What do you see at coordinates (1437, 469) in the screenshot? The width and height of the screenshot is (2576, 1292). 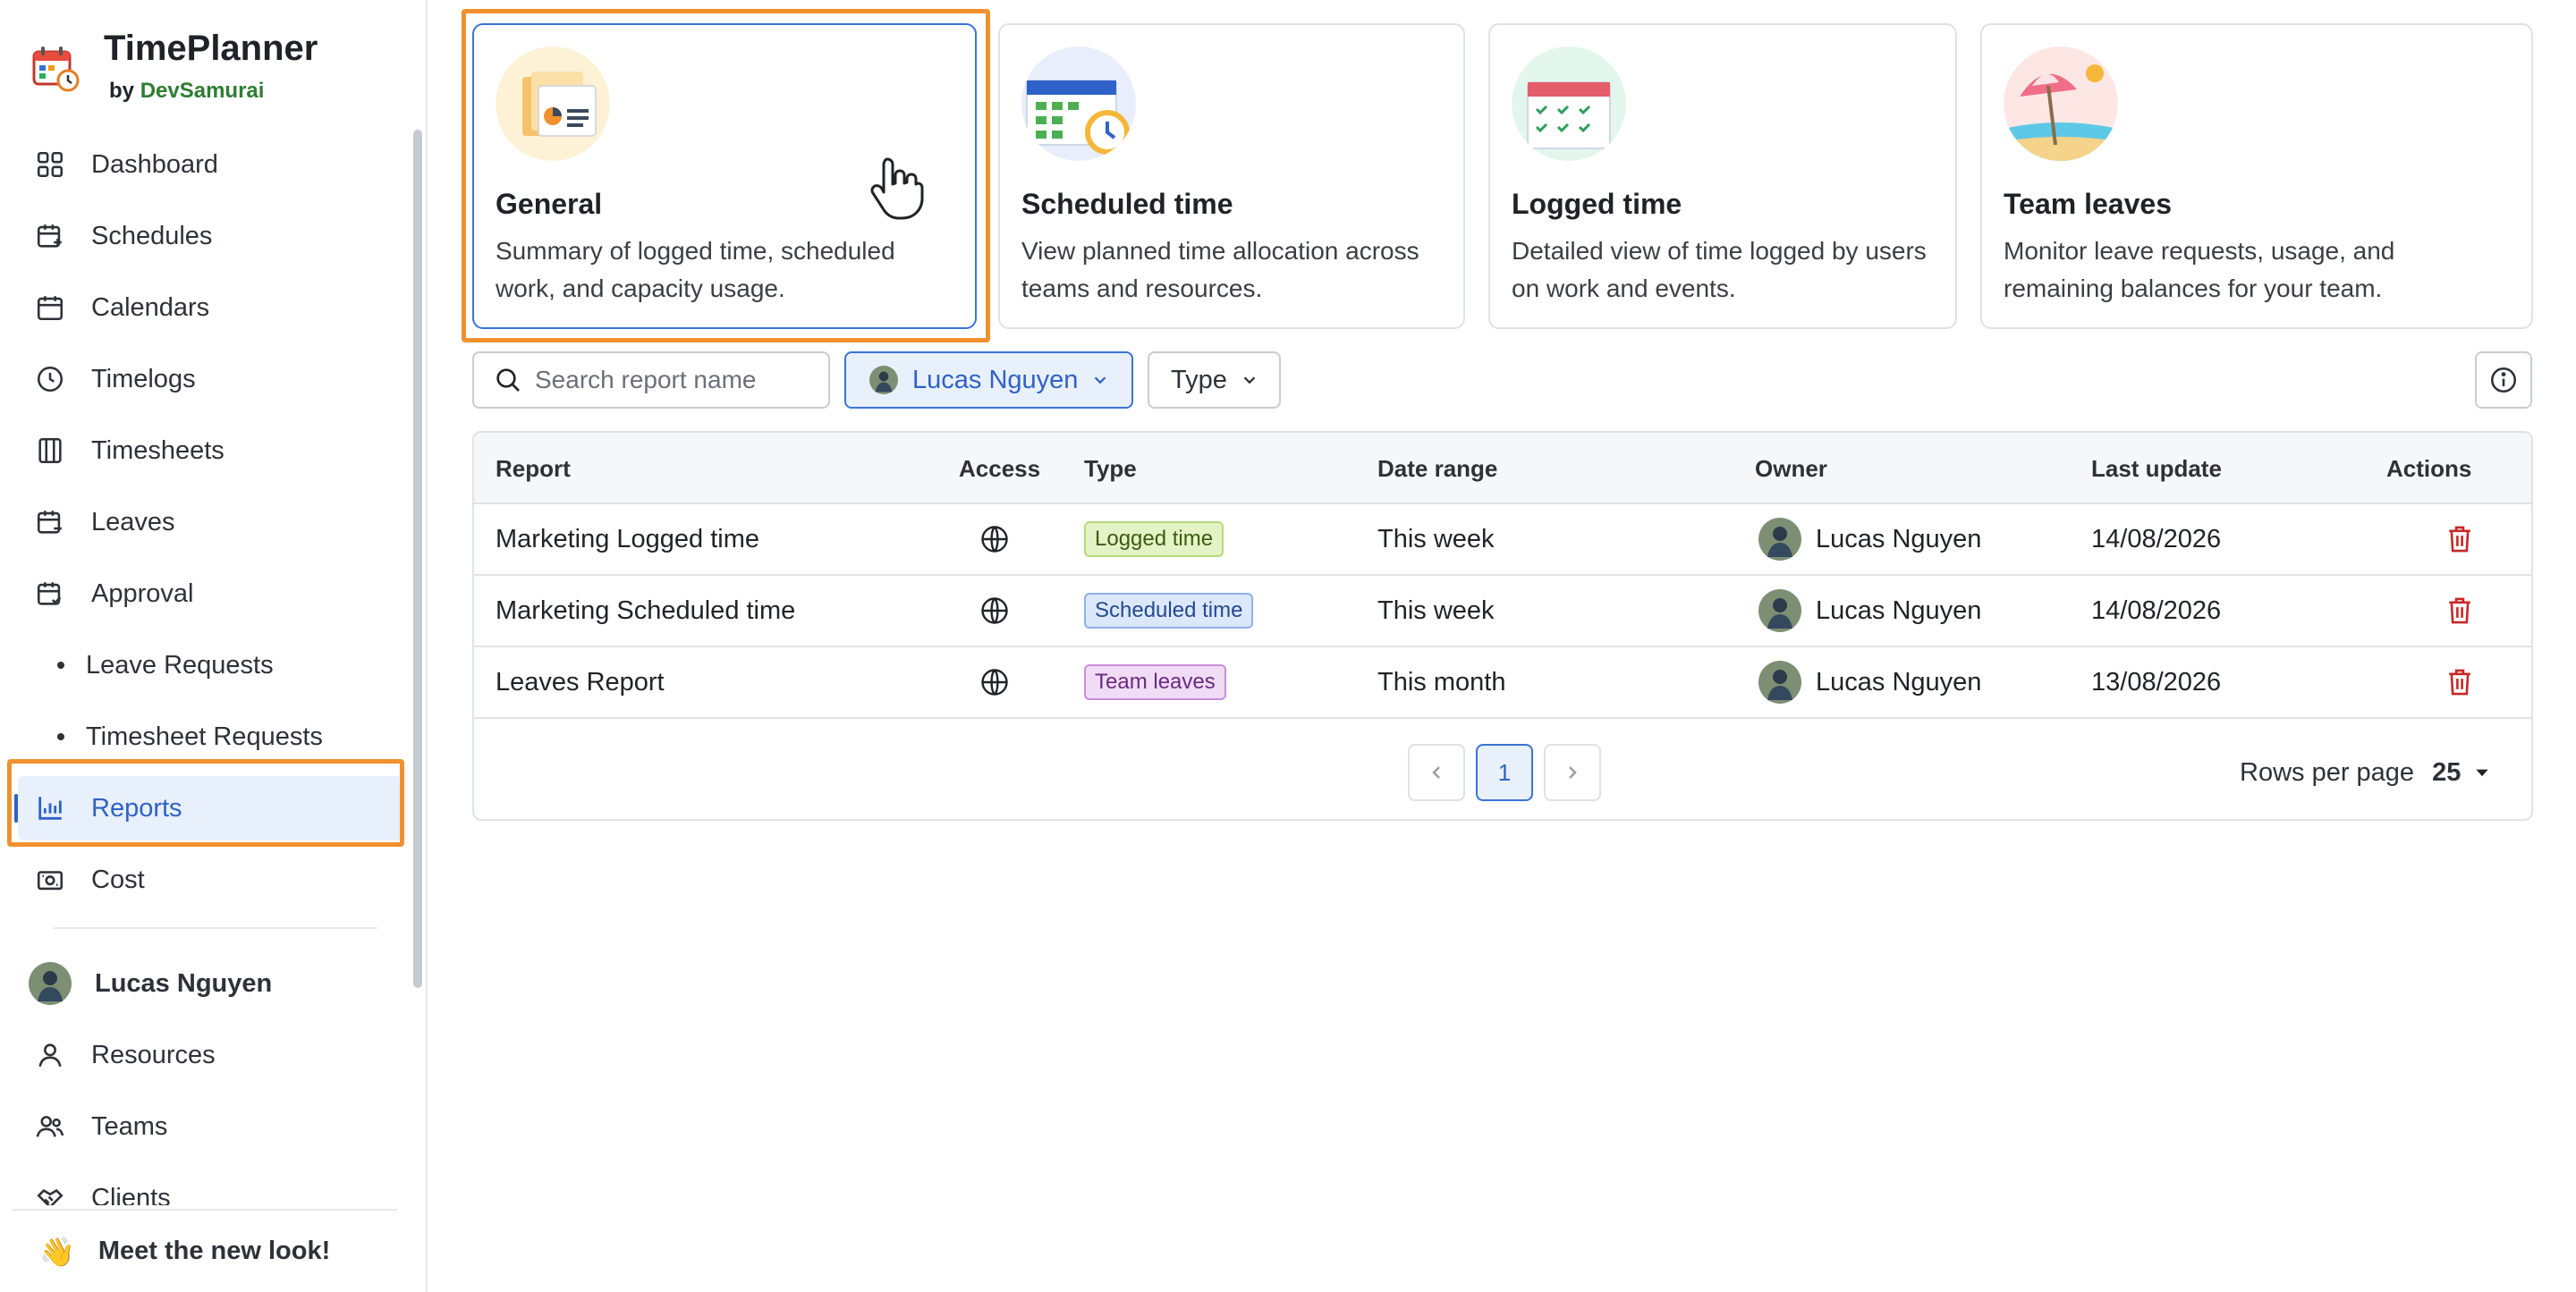 I see `column-header-date-range: Date range` at bounding box center [1437, 469].